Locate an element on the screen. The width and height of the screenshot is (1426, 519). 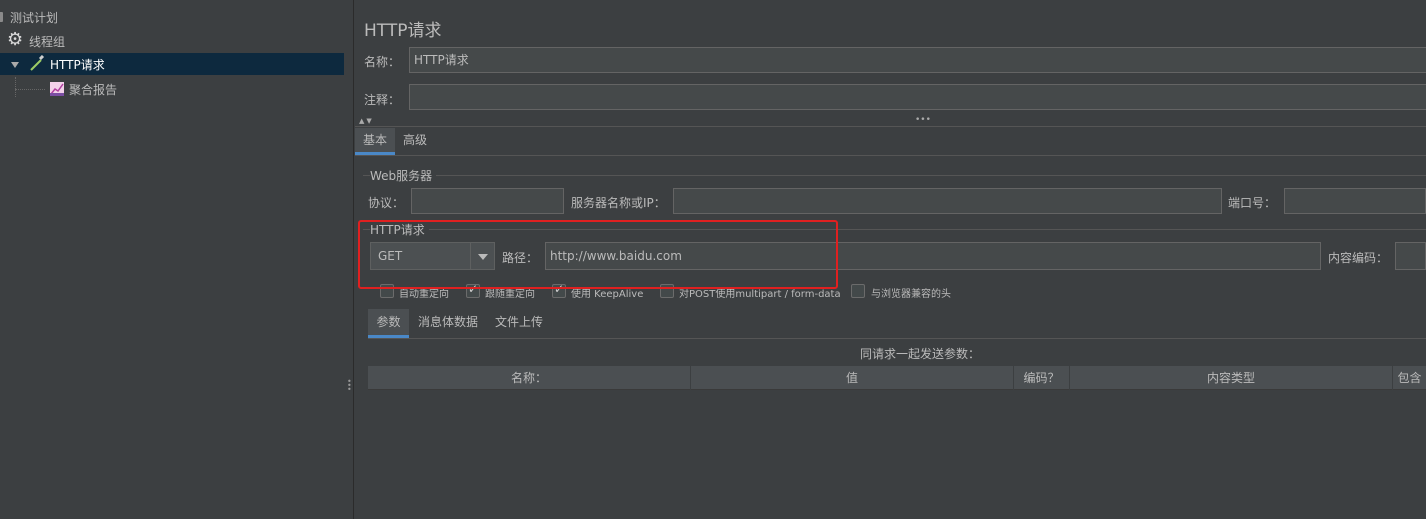
auto-redirect-label: 自动重定向 is located at coordinates (424, 294).